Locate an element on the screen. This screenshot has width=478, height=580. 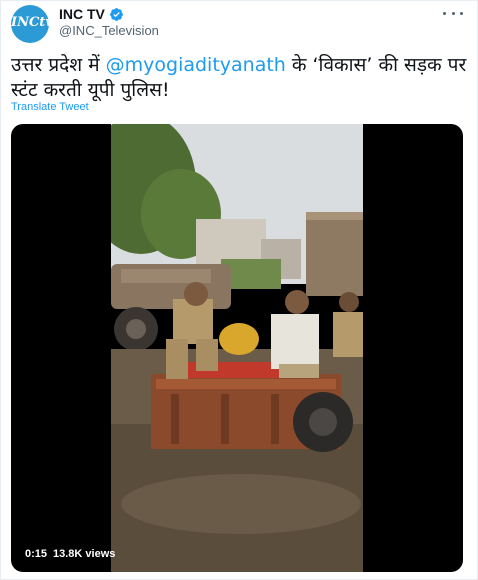
author-display-name: INC TV is located at coordinates (82, 14).